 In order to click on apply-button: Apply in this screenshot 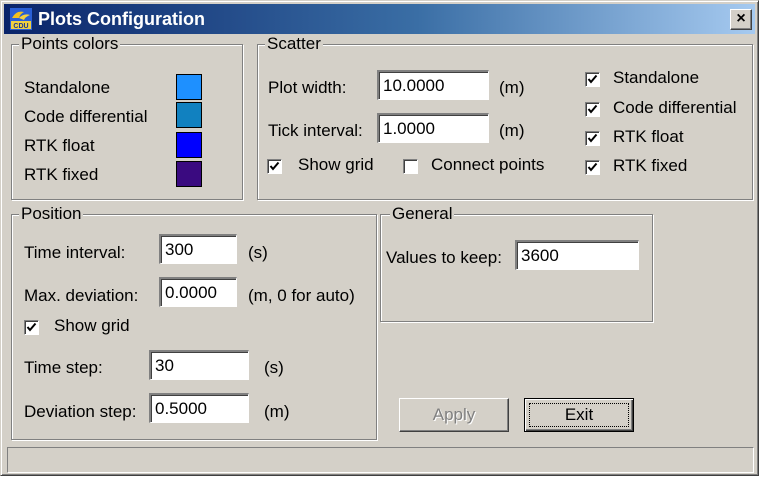, I will do `click(454, 415)`.